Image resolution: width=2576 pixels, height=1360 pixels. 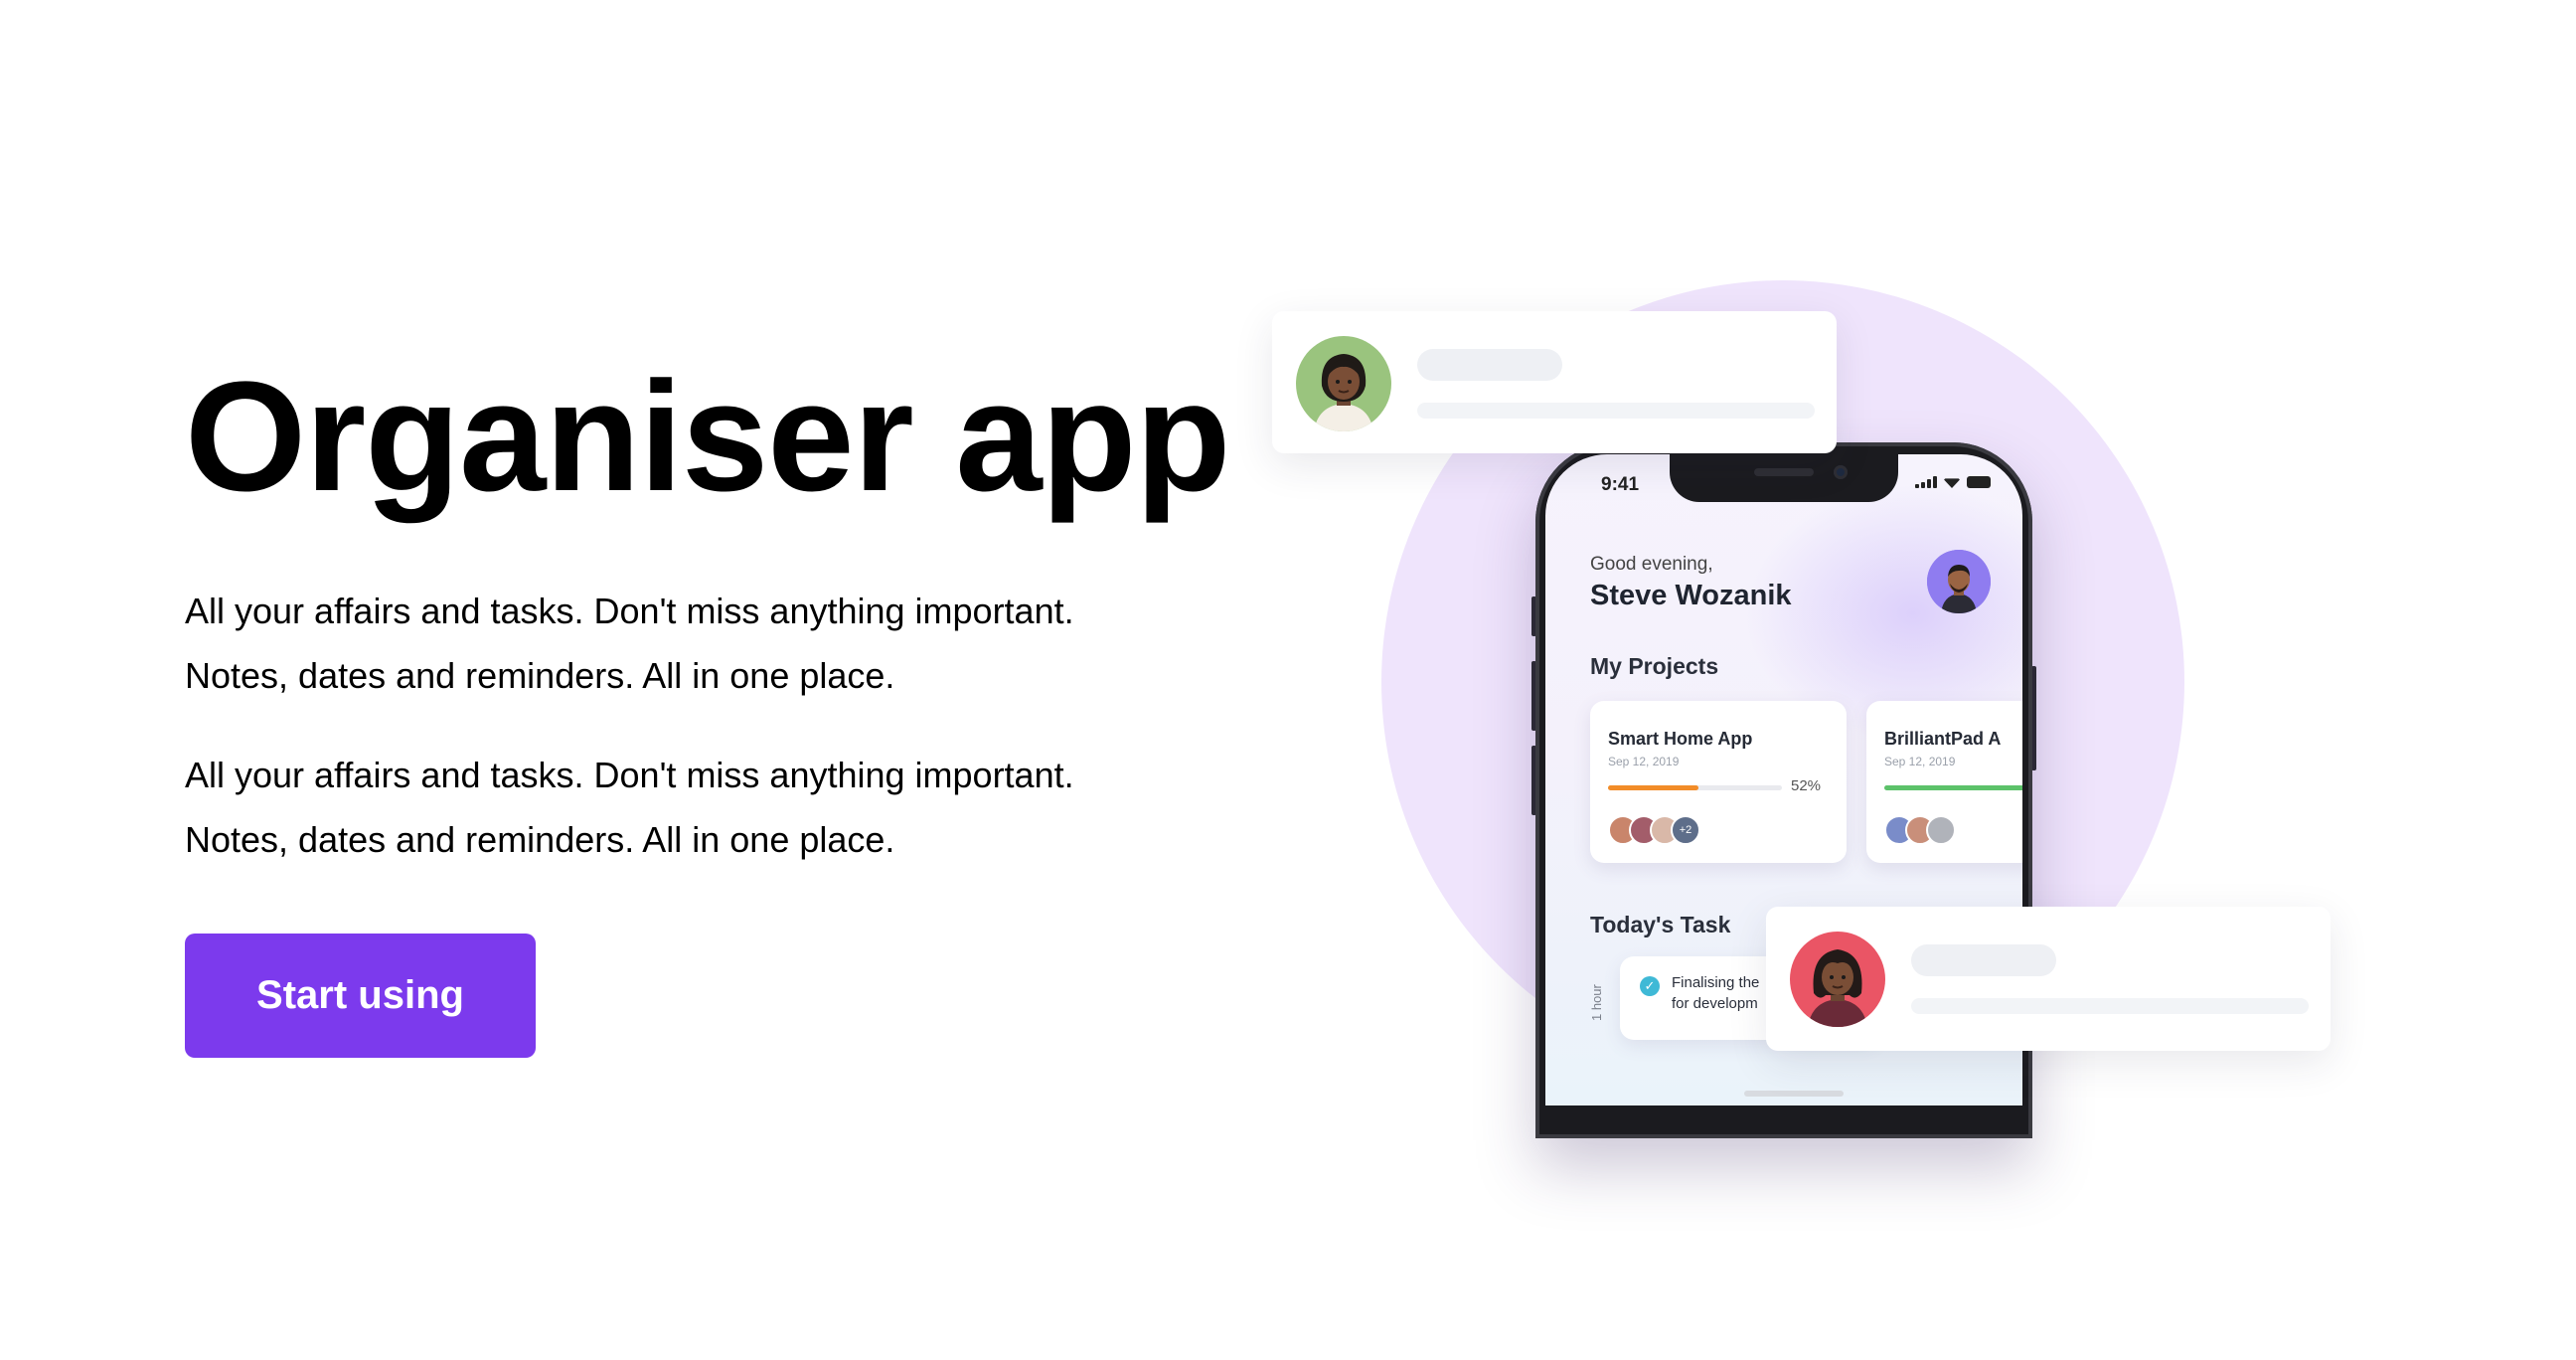 I want to click on next-section-peek, so click(x=1794, y=1094).